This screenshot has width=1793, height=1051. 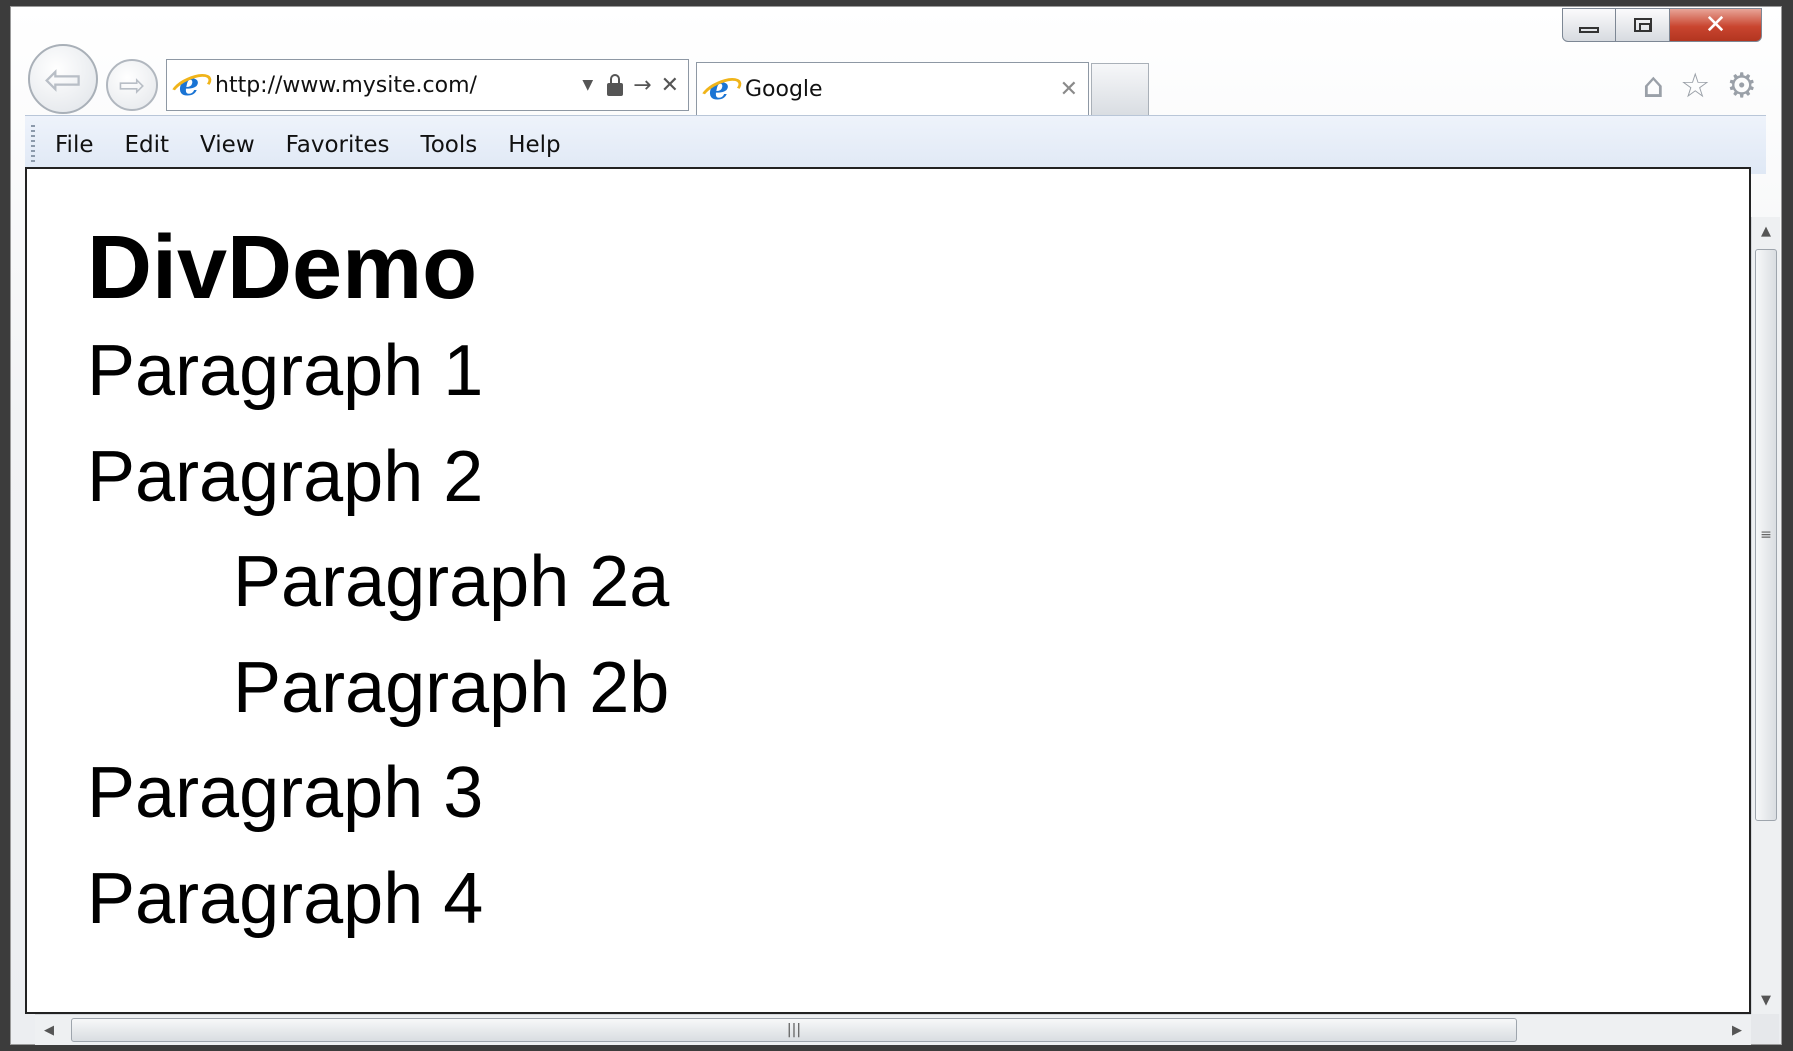 What do you see at coordinates (1653, 86) in the screenshot?
I see `home-icon: ⌂` at bounding box center [1653, 86].